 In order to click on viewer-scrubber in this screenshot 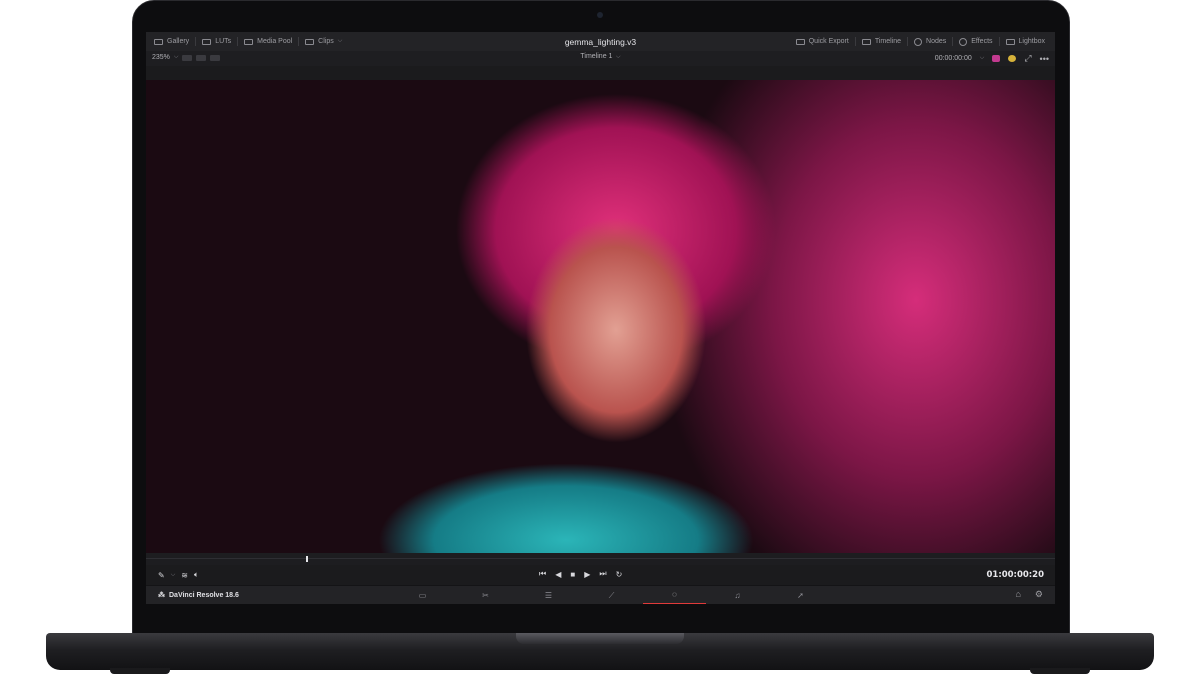, I will do `click(600, 559)`.